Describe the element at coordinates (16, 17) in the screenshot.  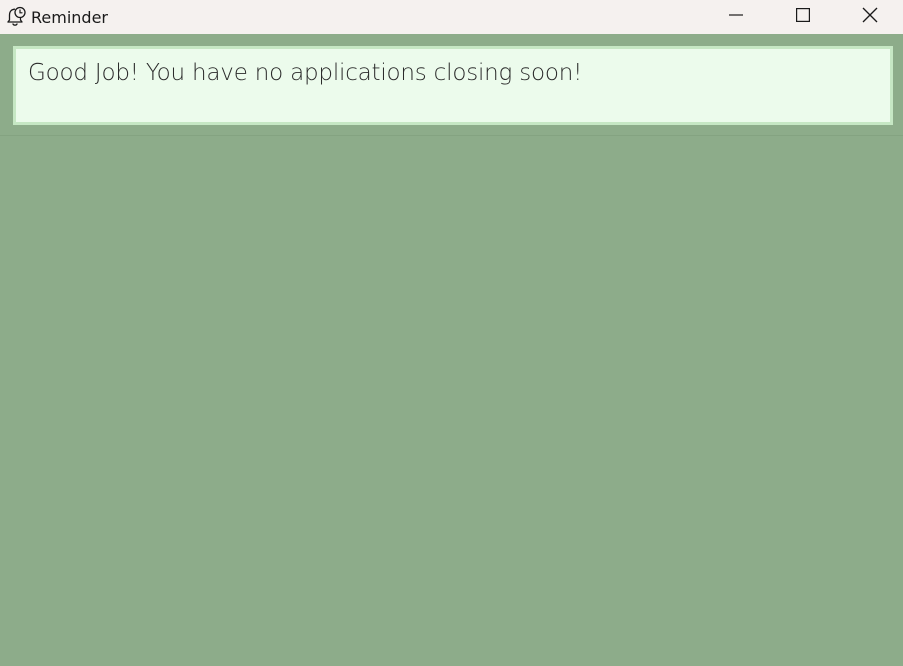
I see `bell-clock-icon` at that location.